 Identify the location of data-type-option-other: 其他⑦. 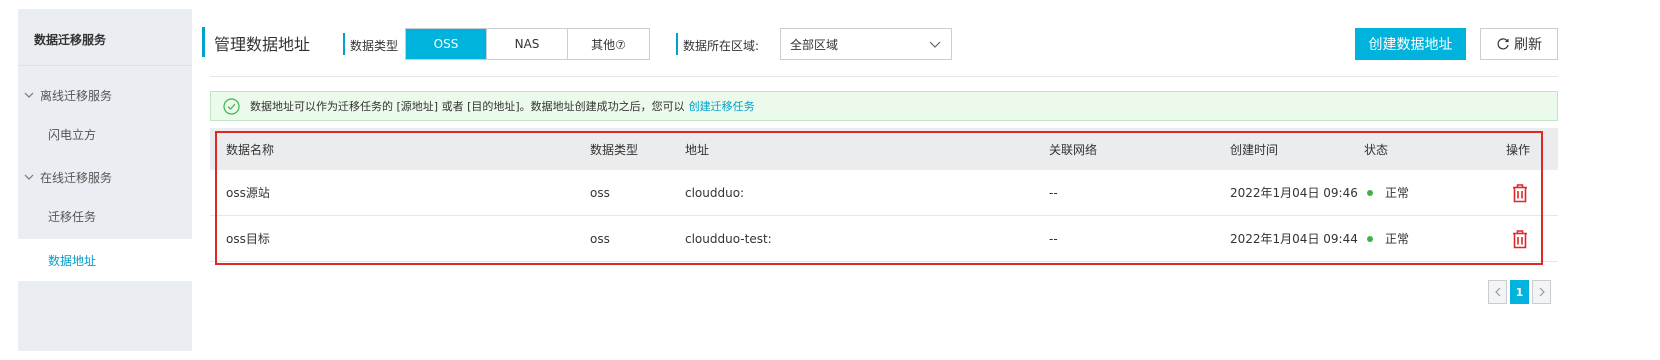
(608, 44).